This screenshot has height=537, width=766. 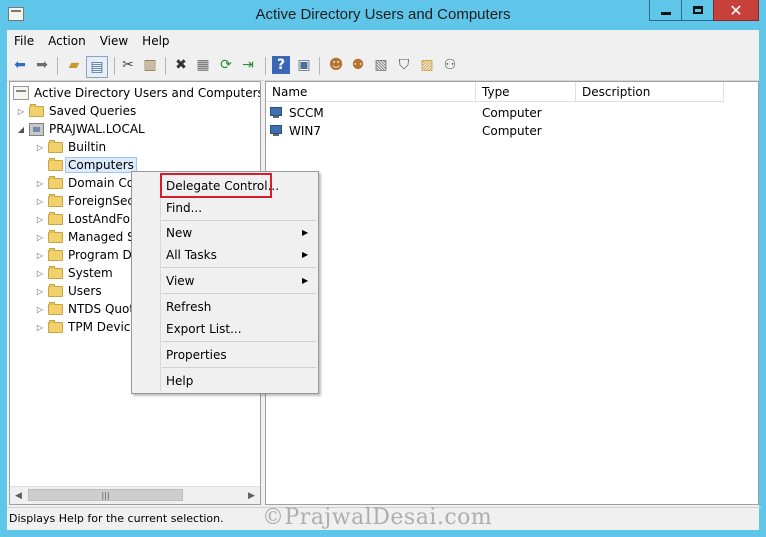 What do you see at coordinates (381, 65) in the screenshot?
I see `create-ou-icon: ▧` at bounding box center [381, 65].